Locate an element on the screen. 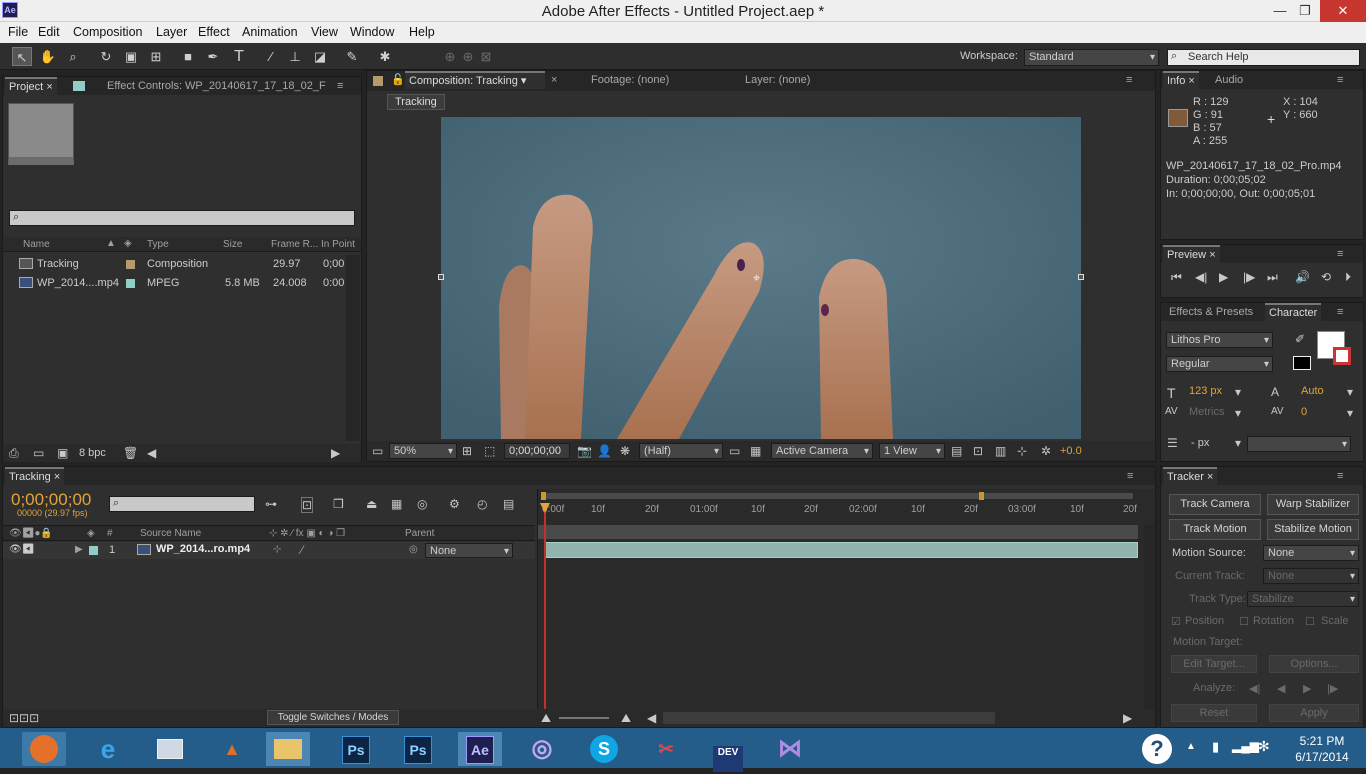  pen-tool-icon: ✒ is located at coordinates (213, 56).